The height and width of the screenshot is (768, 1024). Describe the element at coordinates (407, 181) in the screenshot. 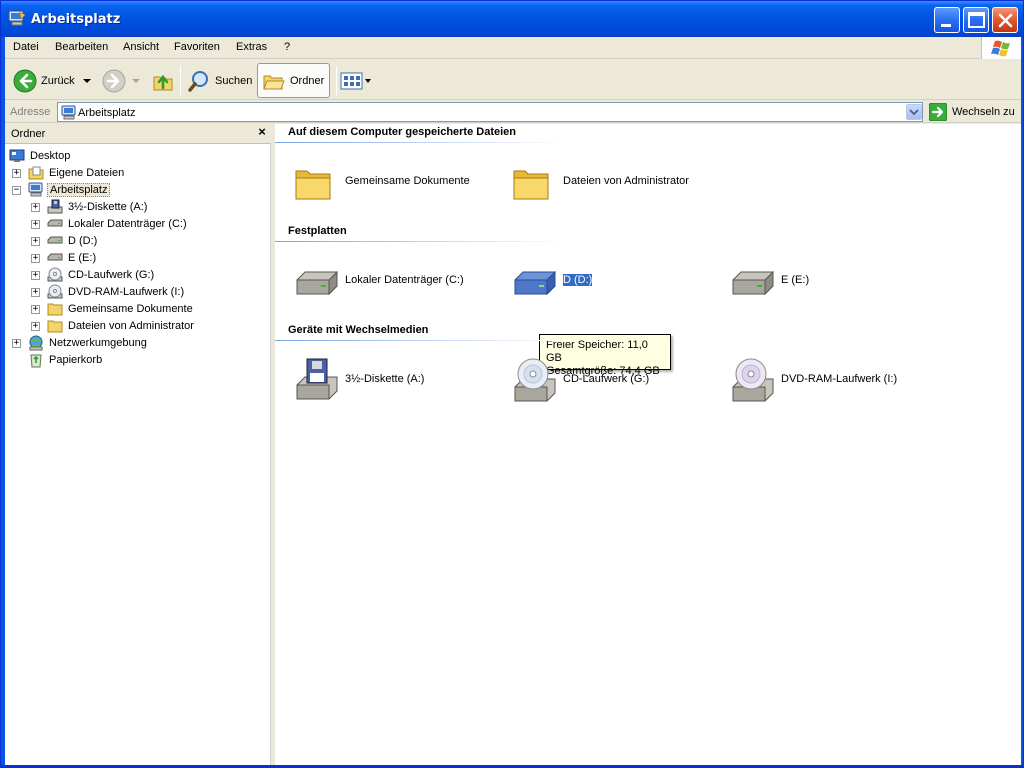

I see `tile-label: Gemeinsame Dokumente` at that location.